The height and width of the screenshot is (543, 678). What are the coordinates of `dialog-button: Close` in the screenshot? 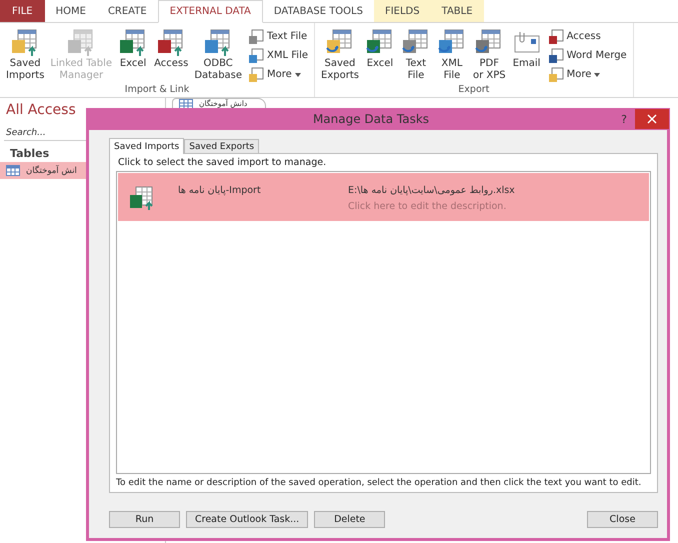 It's located at (622, 519).